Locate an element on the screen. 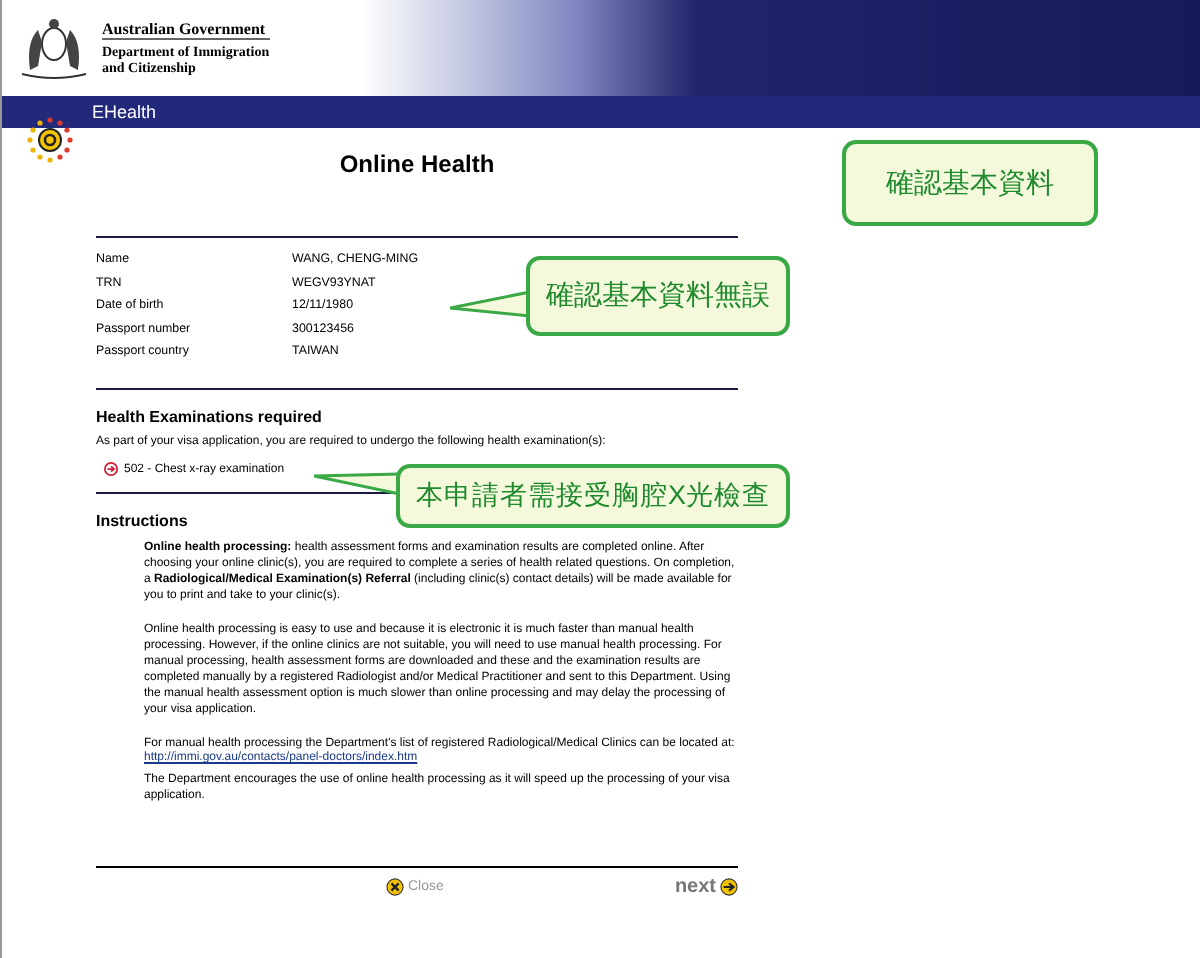 Image resolution: width=1200 pixels, height=958 pixels. agency-name: Australian Government is located at coordinates (186, 30).